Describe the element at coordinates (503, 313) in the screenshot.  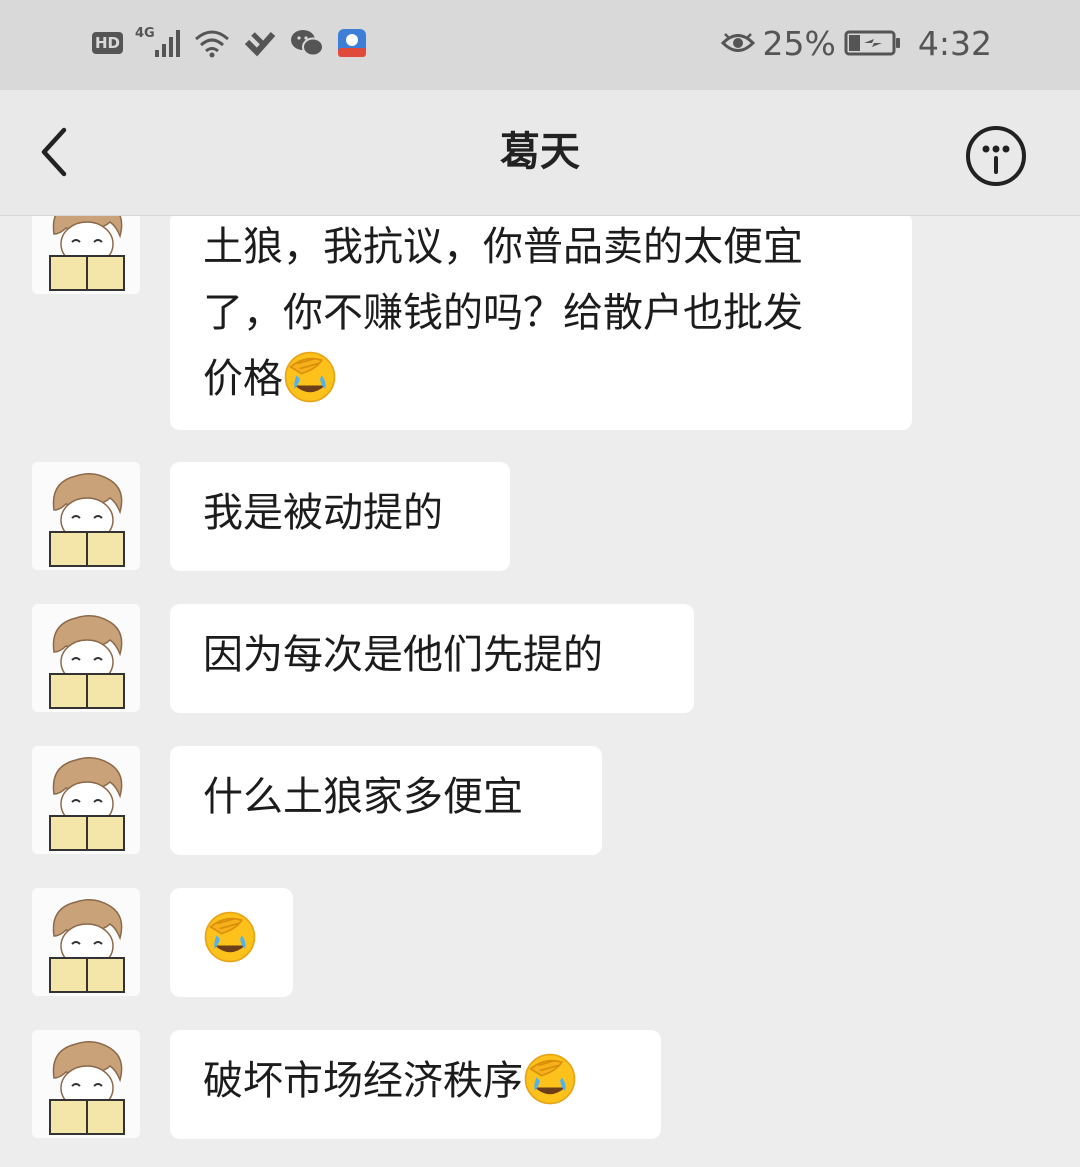
I see `message-text-line: 了，你不赚钱的吗？给散户也批发` at that location.